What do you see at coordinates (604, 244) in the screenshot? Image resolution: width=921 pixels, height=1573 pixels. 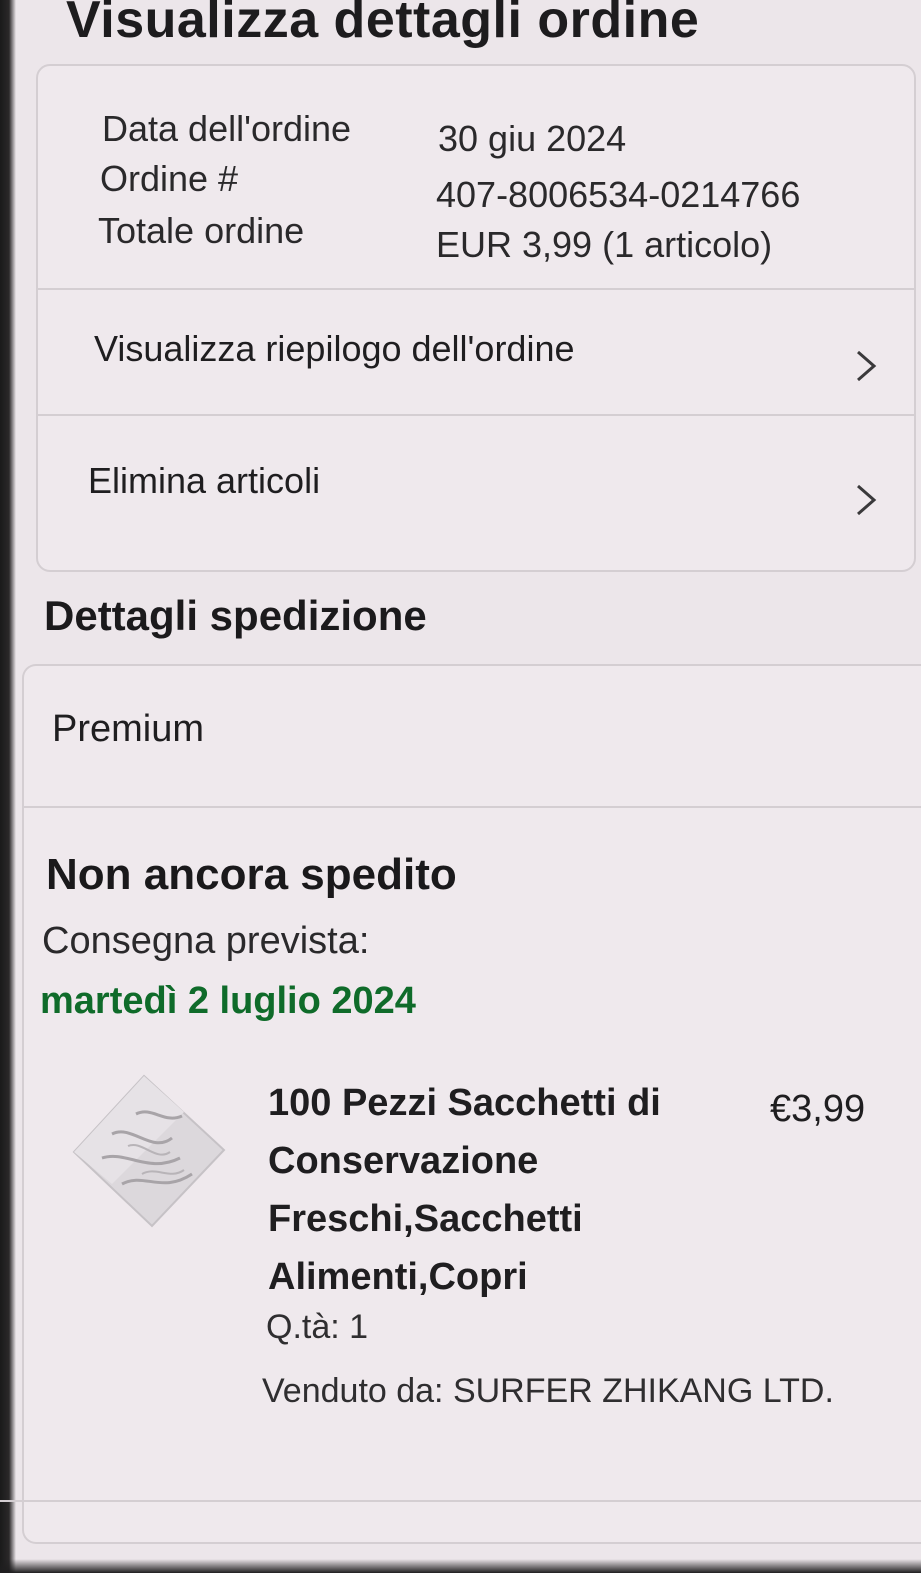 I see `order-total-value: EUR 3,99 (1 articolo)` at bounding box center [604, 244].